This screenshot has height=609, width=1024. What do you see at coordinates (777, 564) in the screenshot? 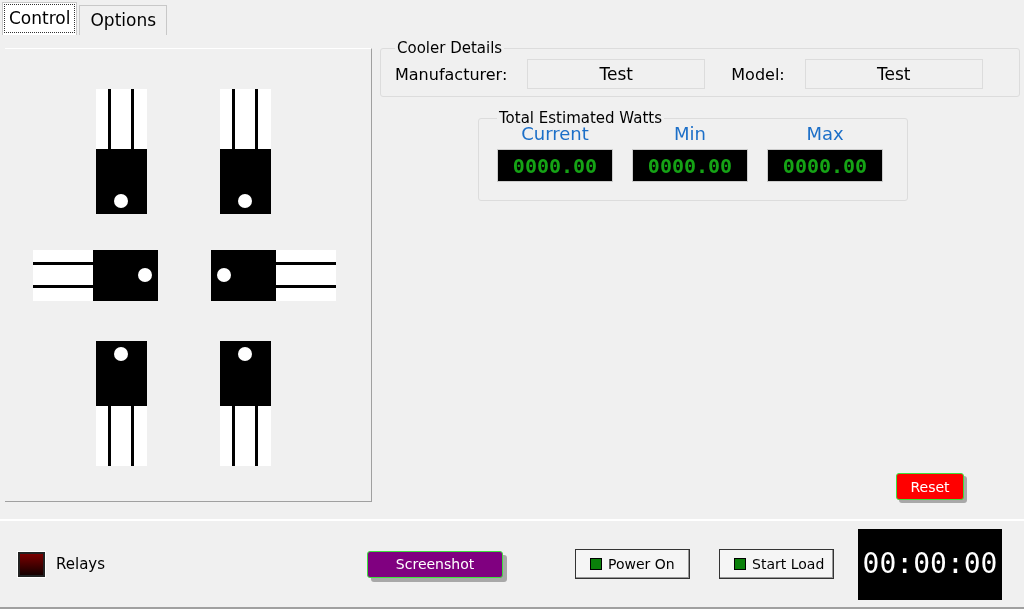
I see `start-load-button: Start Load` at bounding box center [777, 564].